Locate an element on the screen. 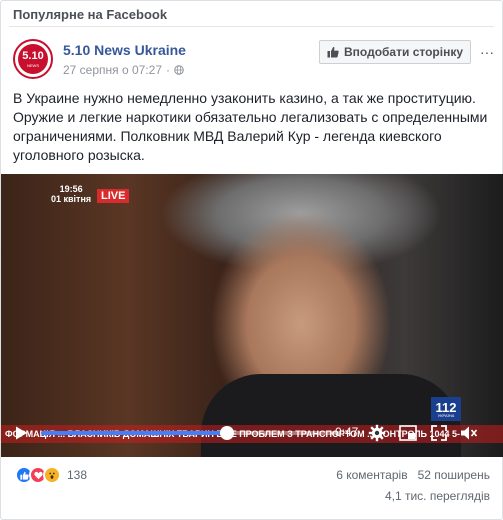 The height and width of the screenshot is (520, 503). progress-fill is located at coordinates (134, 433).